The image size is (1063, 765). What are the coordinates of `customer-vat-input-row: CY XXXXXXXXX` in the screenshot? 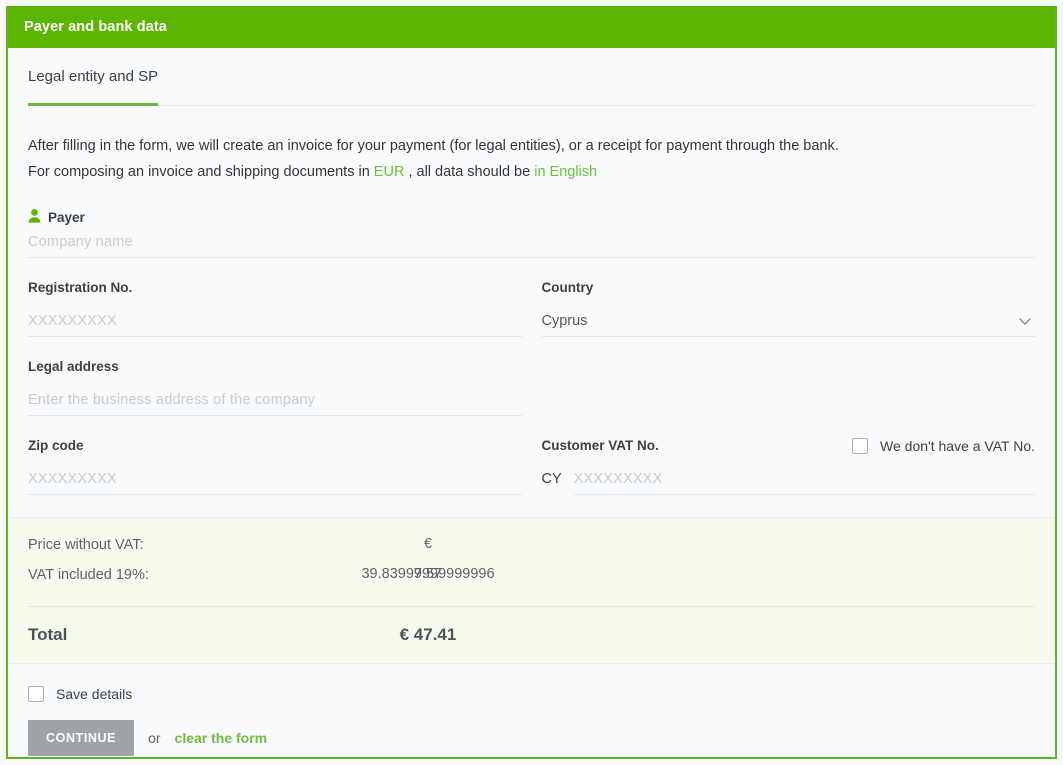 It's located at (788, 479).